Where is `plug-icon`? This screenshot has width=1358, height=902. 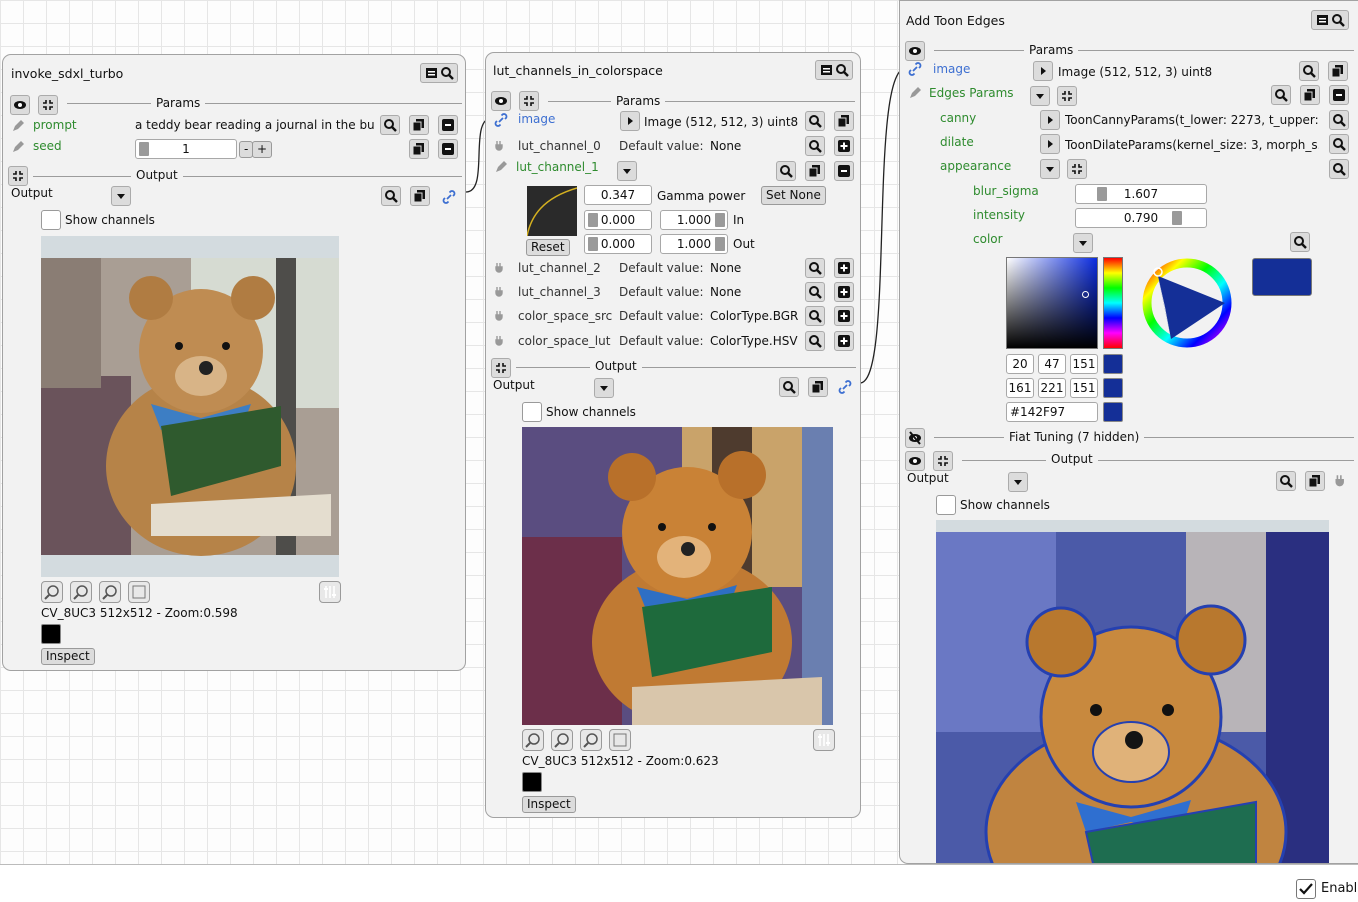
plug-icon is located at coordinates (1342, 481).